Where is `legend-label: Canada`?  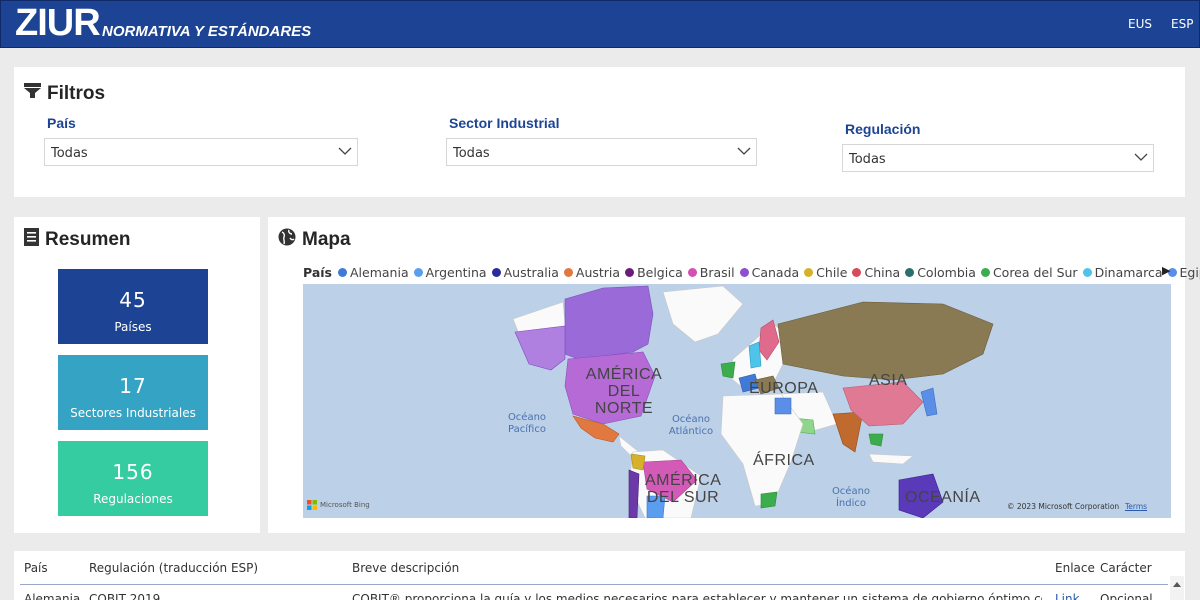 legend-label: Canada is located at coordinates (775, 272).